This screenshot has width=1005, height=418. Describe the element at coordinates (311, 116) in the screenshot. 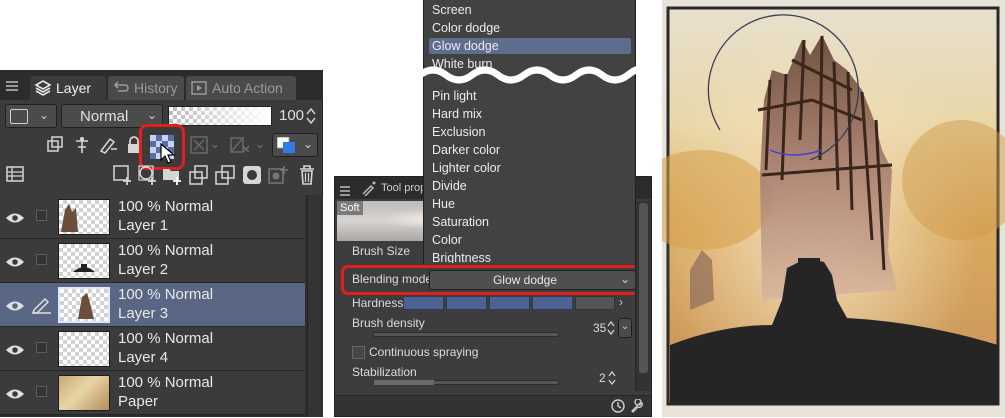

I see `opacity-stepper-icon` at that location.